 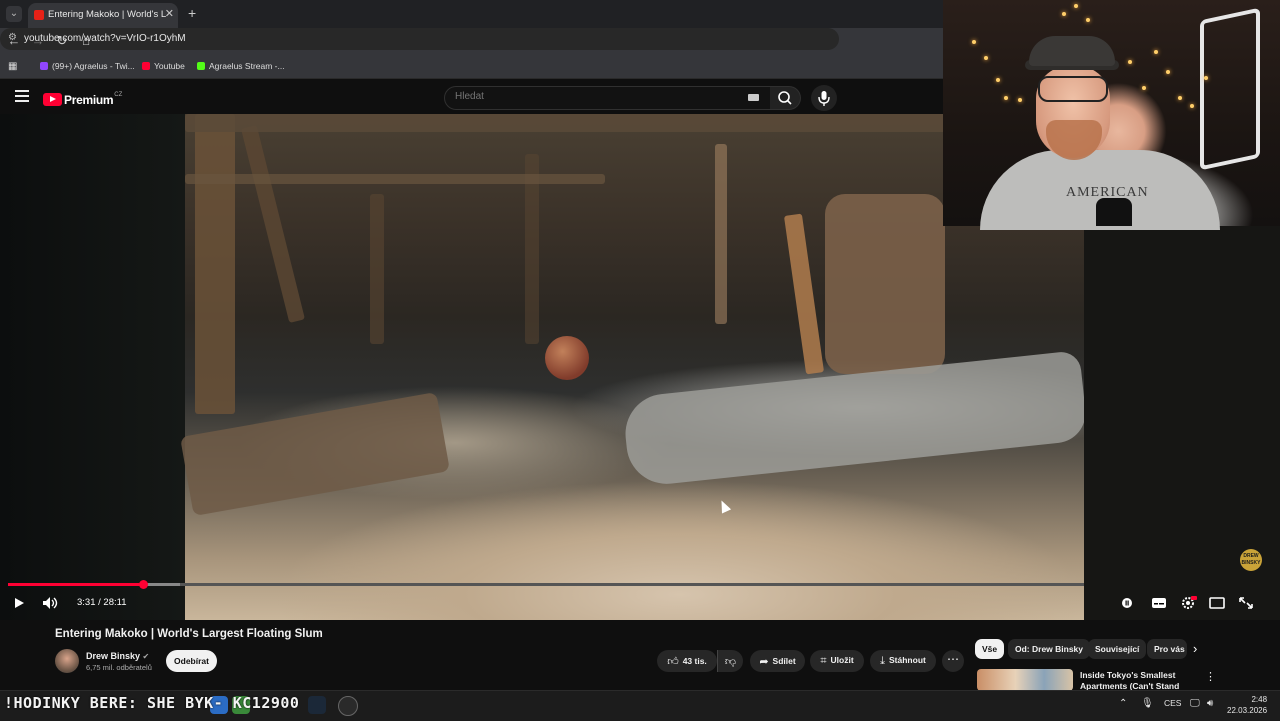 I want to click on keyboard-icon, so click(x=753, y=97).